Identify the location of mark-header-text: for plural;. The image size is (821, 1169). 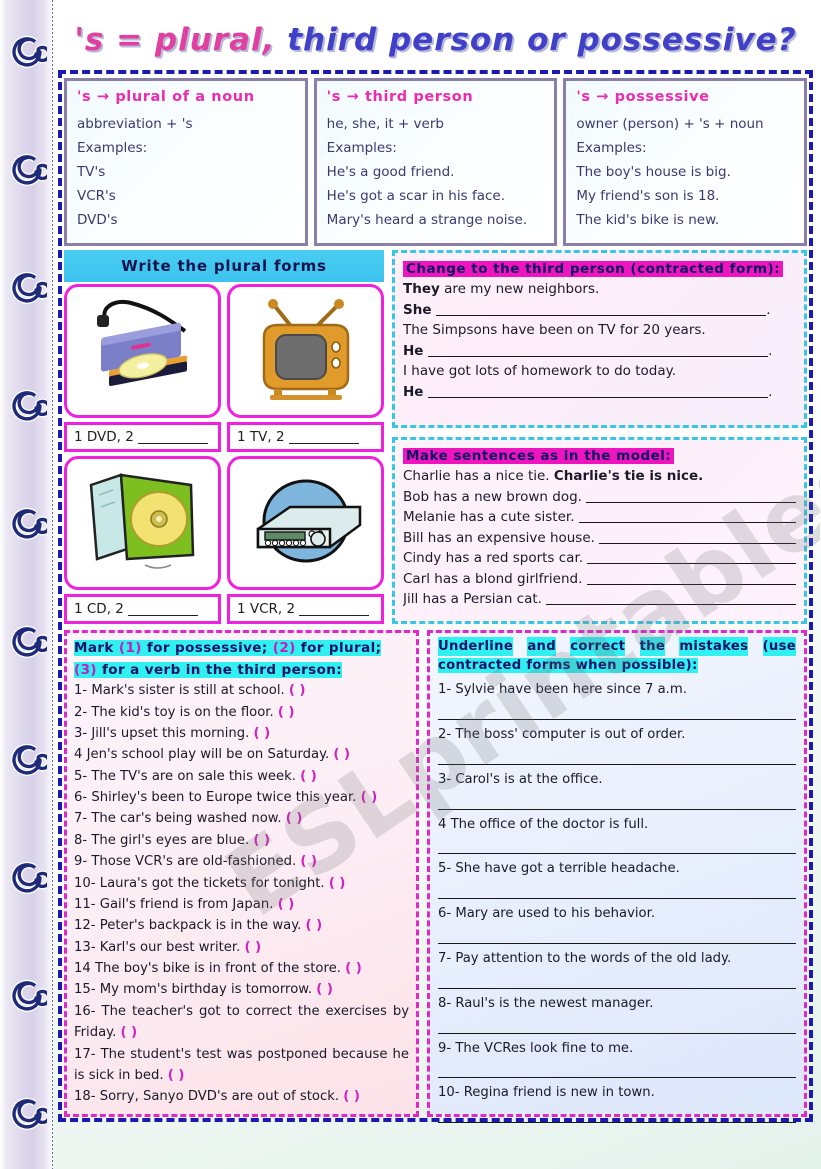
(338, 648).